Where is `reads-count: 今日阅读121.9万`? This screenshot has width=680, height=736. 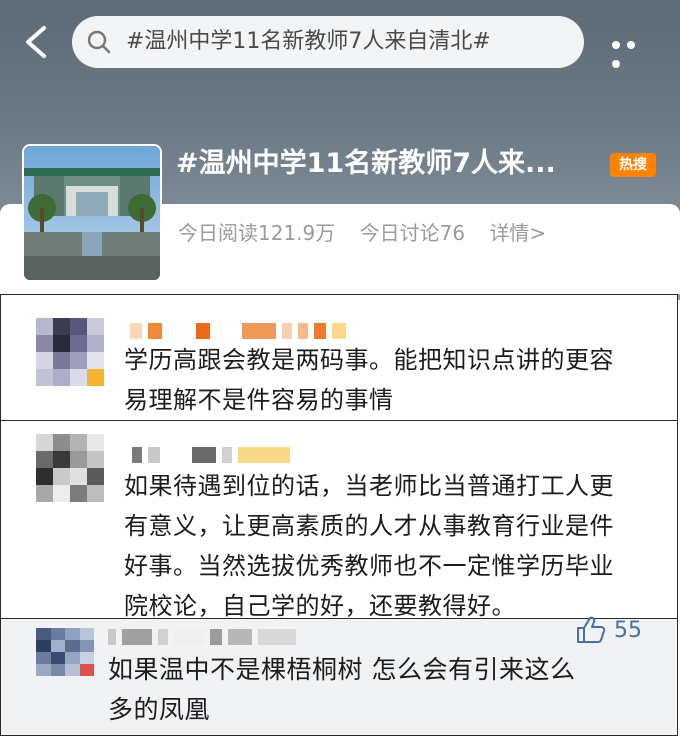 reads-count: 今日阅读121.9万 is located at coordinates (257, 233).